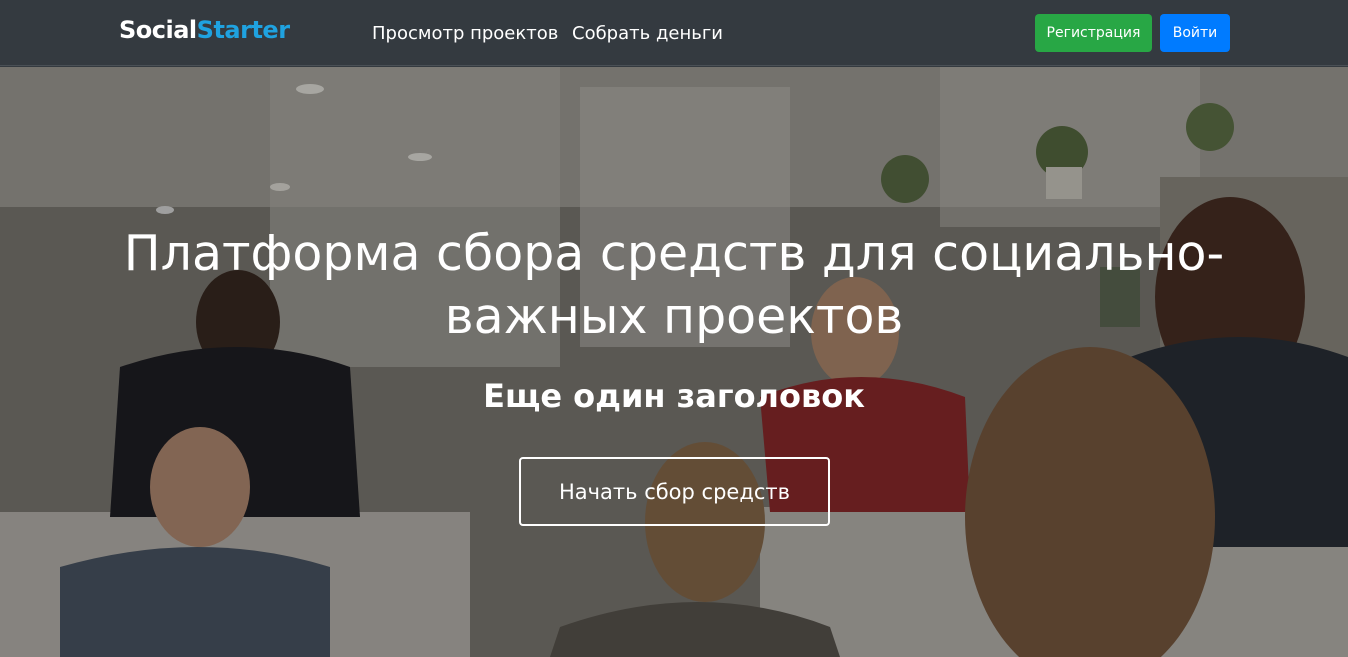  What do you see at coordinates (1093, 33) in the screenshot?
I see `register-button: Регистрация` at bounding box center [1093, 33].